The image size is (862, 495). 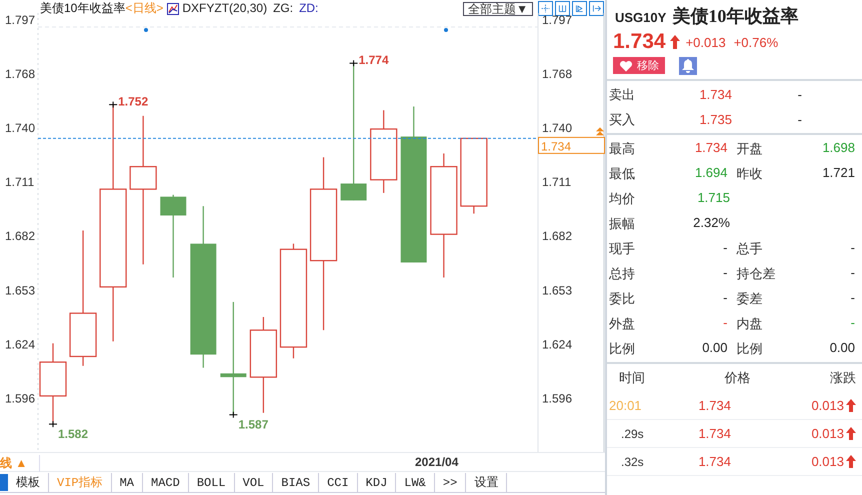 I want to click on field-label: 开盘, so click(x=750, y=149).